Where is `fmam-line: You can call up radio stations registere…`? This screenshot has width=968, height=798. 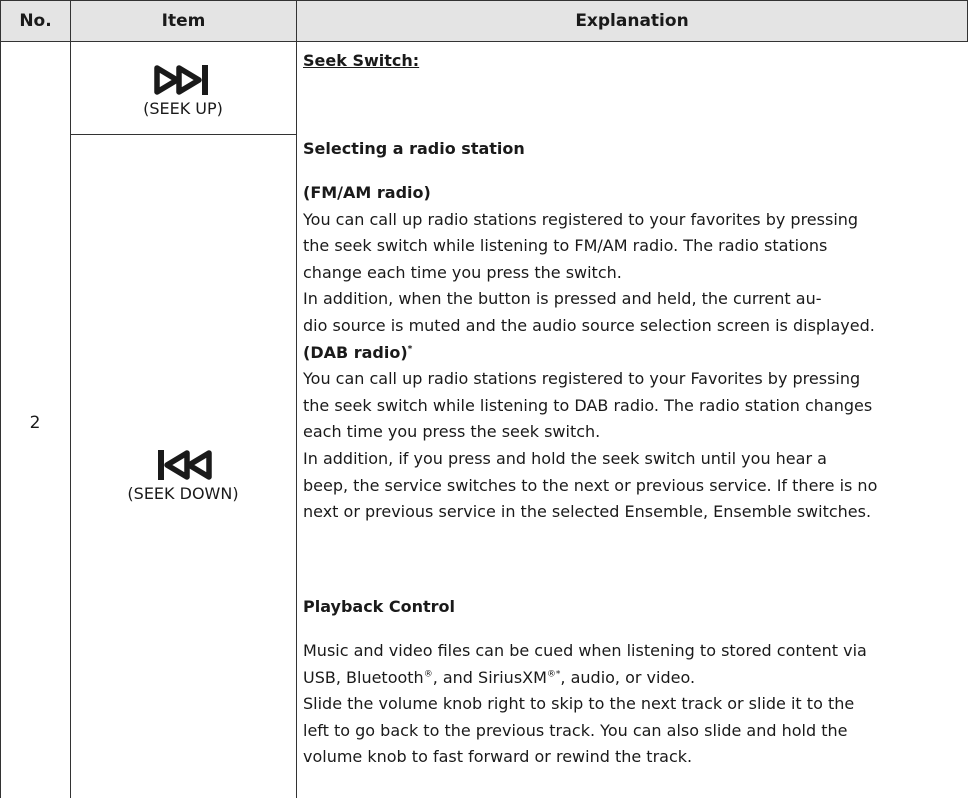
fmam-line: You can call up radio stations registere… is located at coordinates (581, 219).